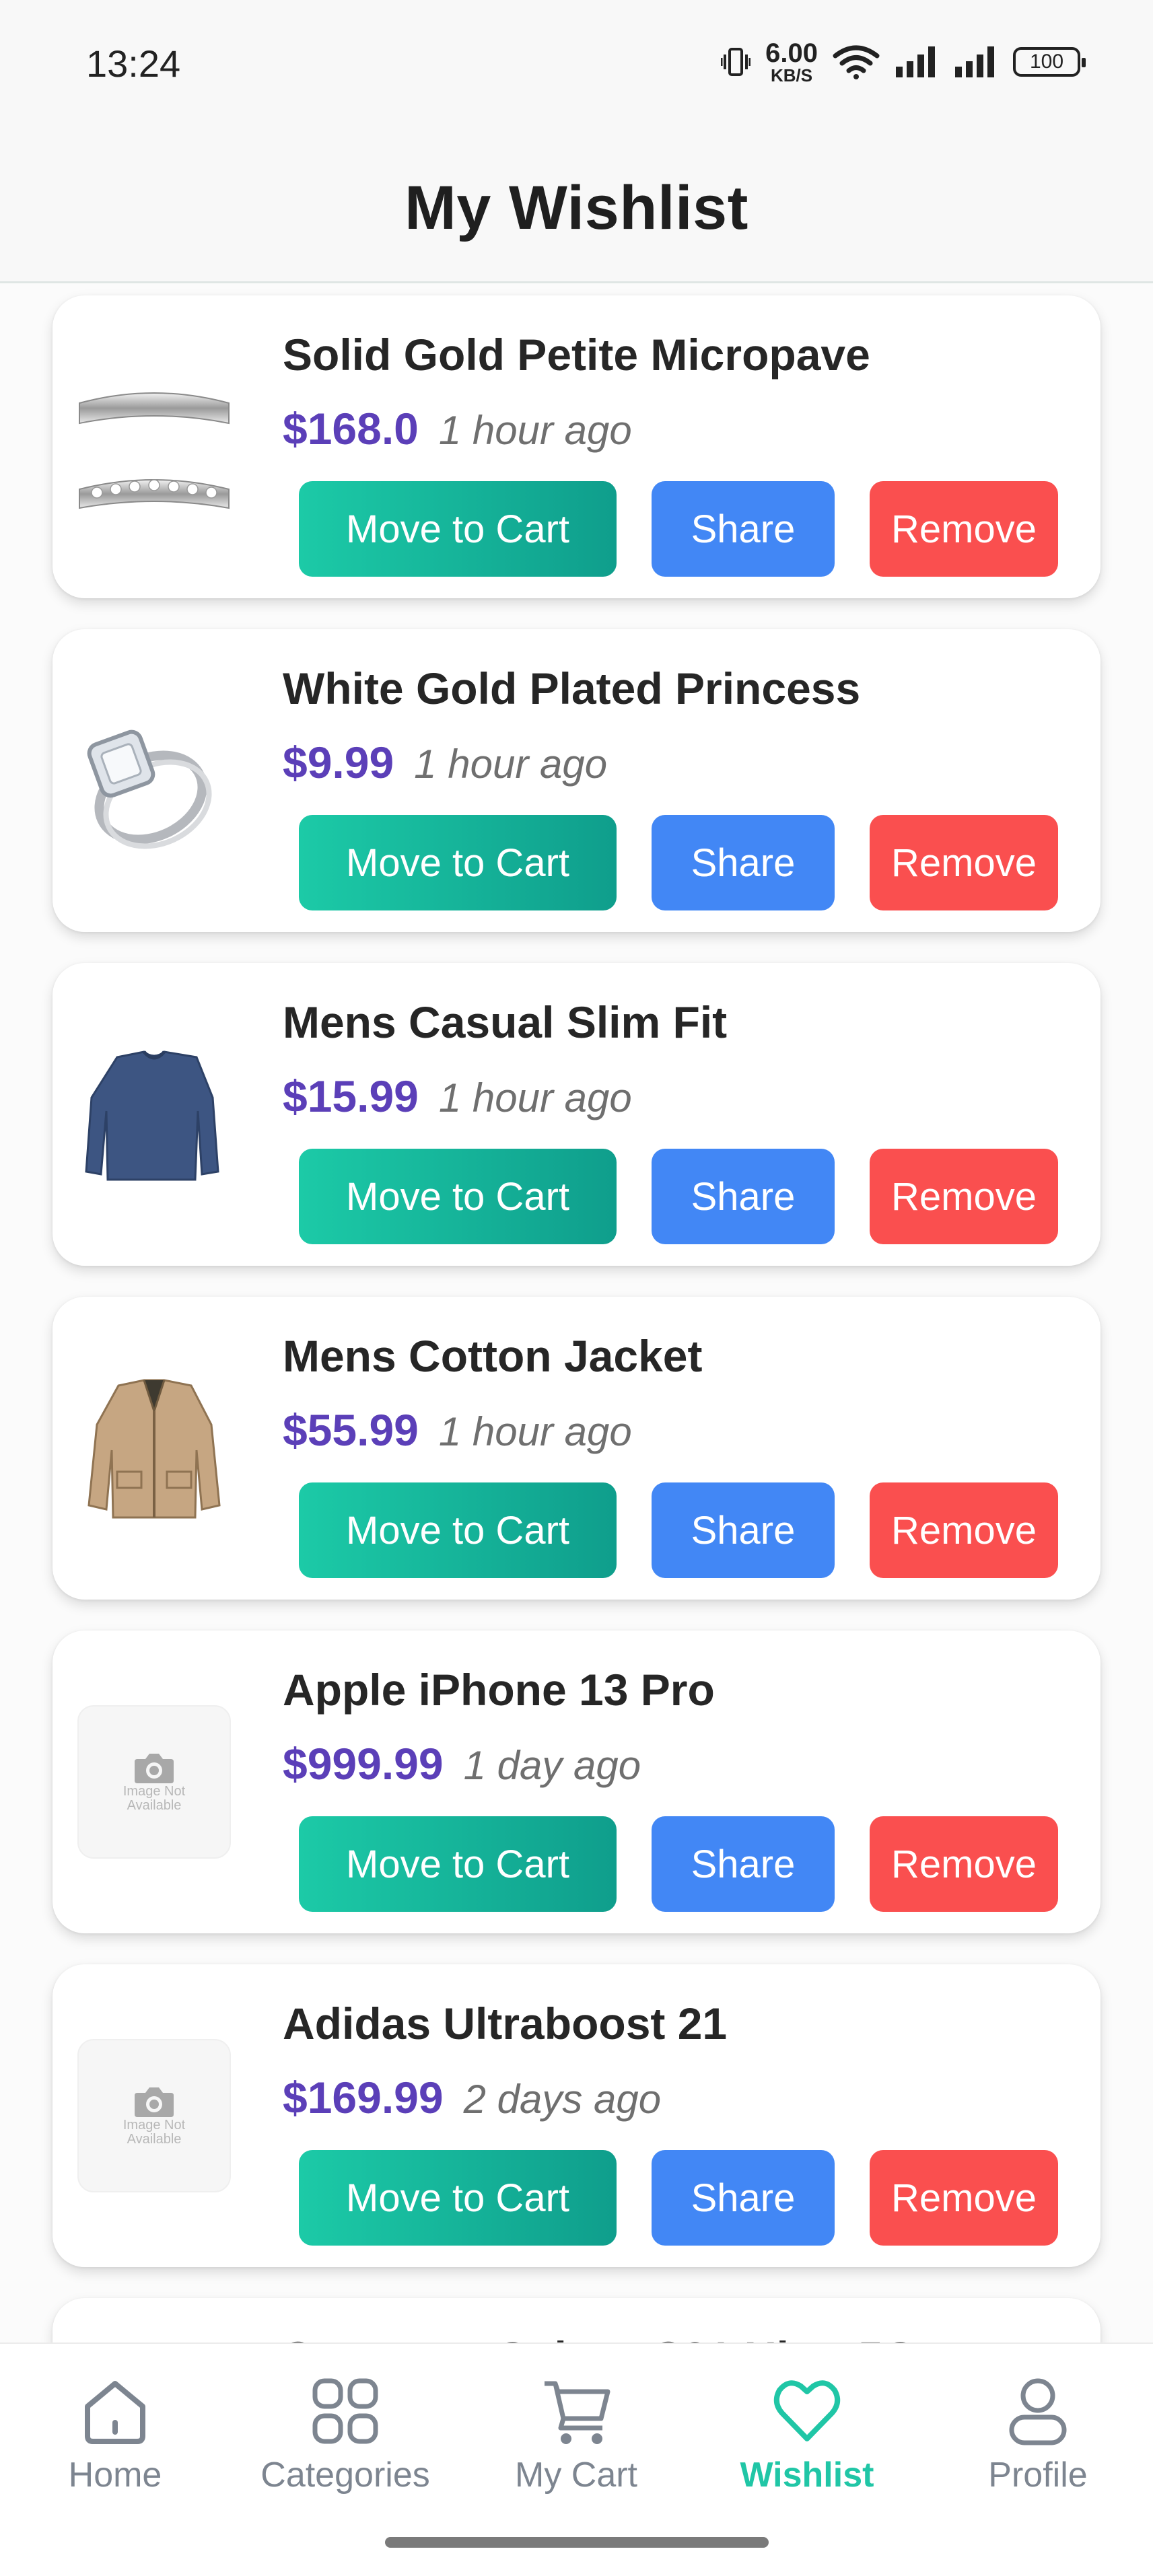 Image resolution: width=1153 pixels, height=2576 pixels. I want to click on cart-icon, so click(577, 2412).